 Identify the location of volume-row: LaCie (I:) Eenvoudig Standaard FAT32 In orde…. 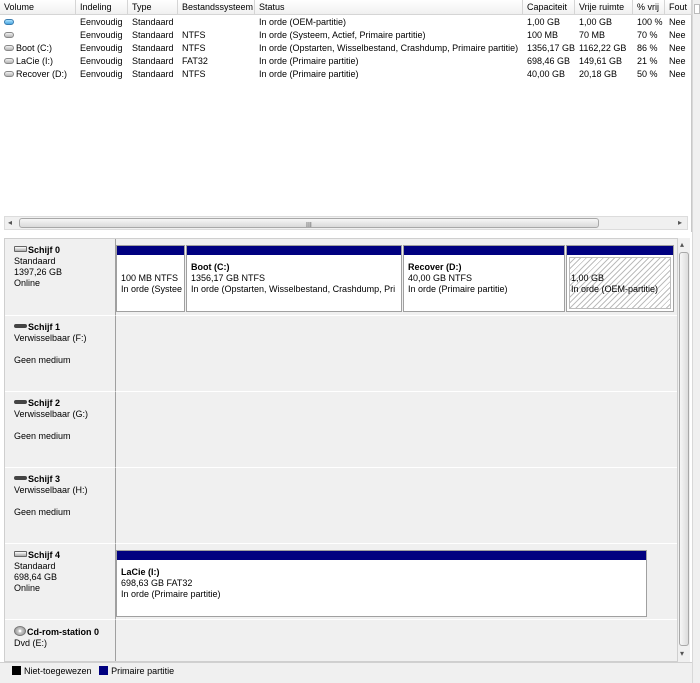
(346, 61).